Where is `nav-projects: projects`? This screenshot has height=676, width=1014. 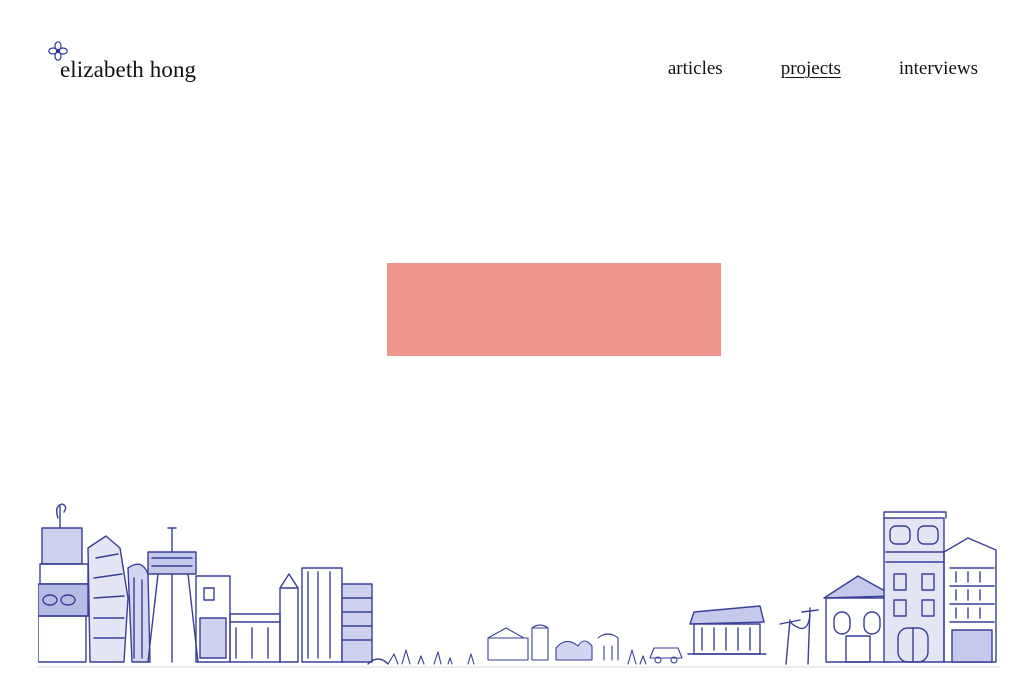 nav-projects: projects is located at coordinates (811, 69).